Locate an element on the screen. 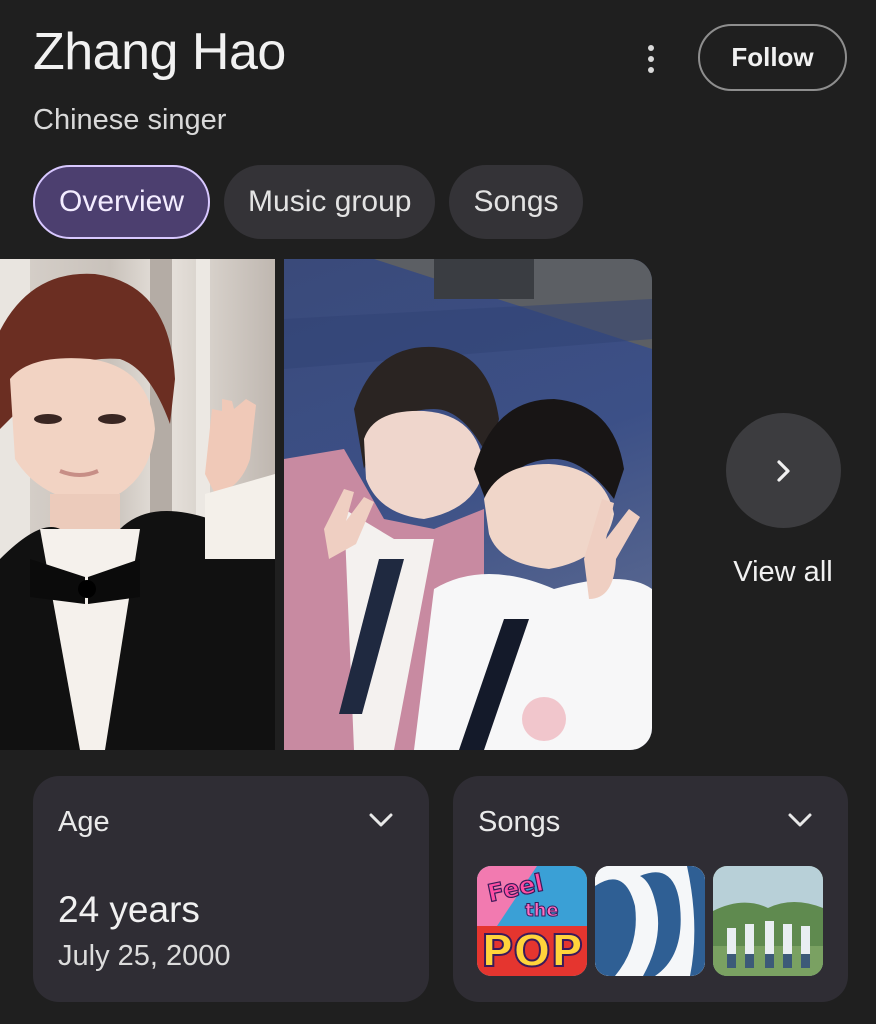  view-all-label: View all is located at coordinates (783, 572).